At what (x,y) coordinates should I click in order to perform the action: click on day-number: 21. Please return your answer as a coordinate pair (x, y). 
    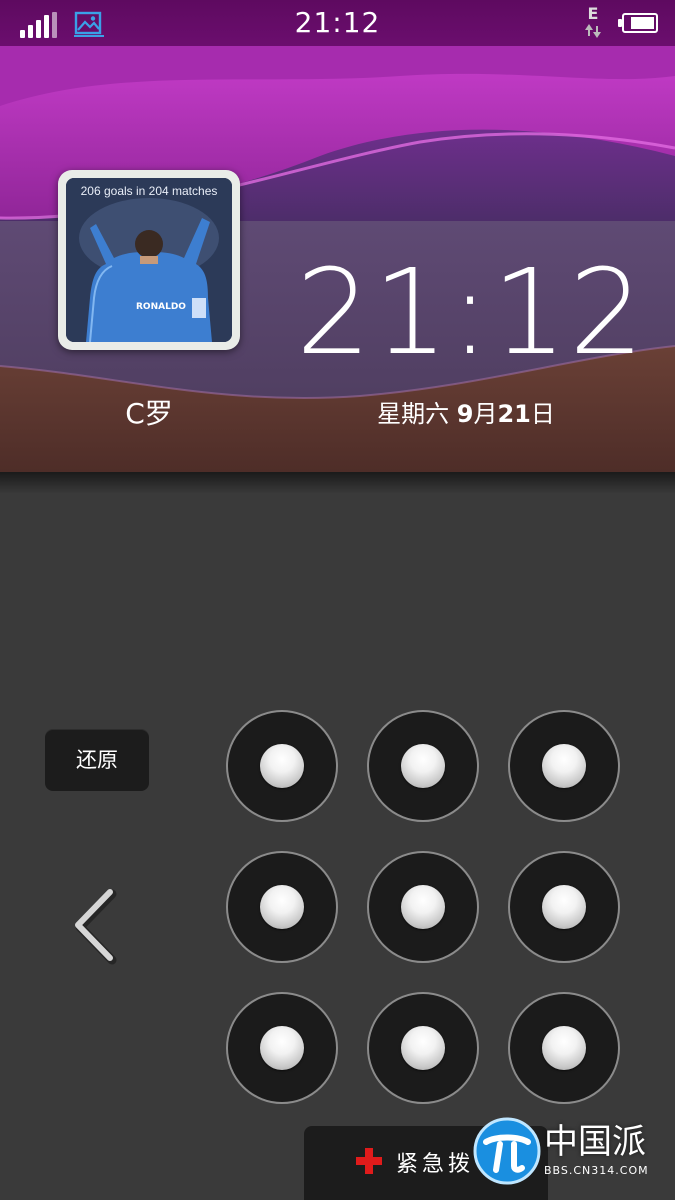
    Looking at the image, I should click on (514, 414).